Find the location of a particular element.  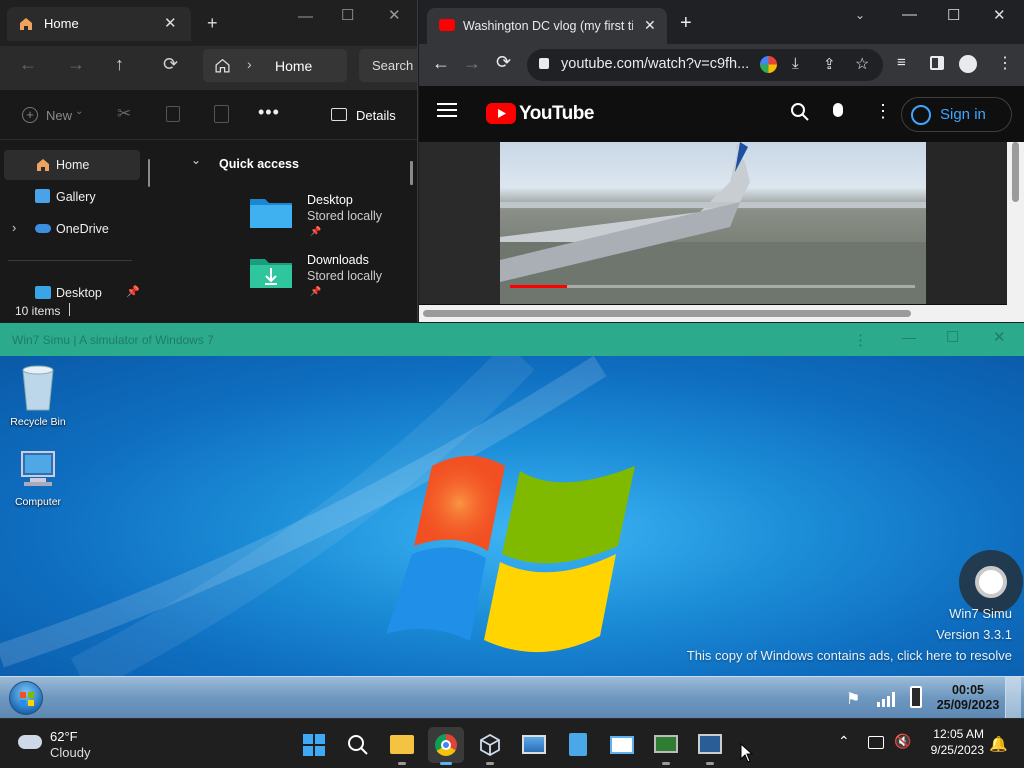

cut-icon: ✂ is located at coordinates (124, 114).